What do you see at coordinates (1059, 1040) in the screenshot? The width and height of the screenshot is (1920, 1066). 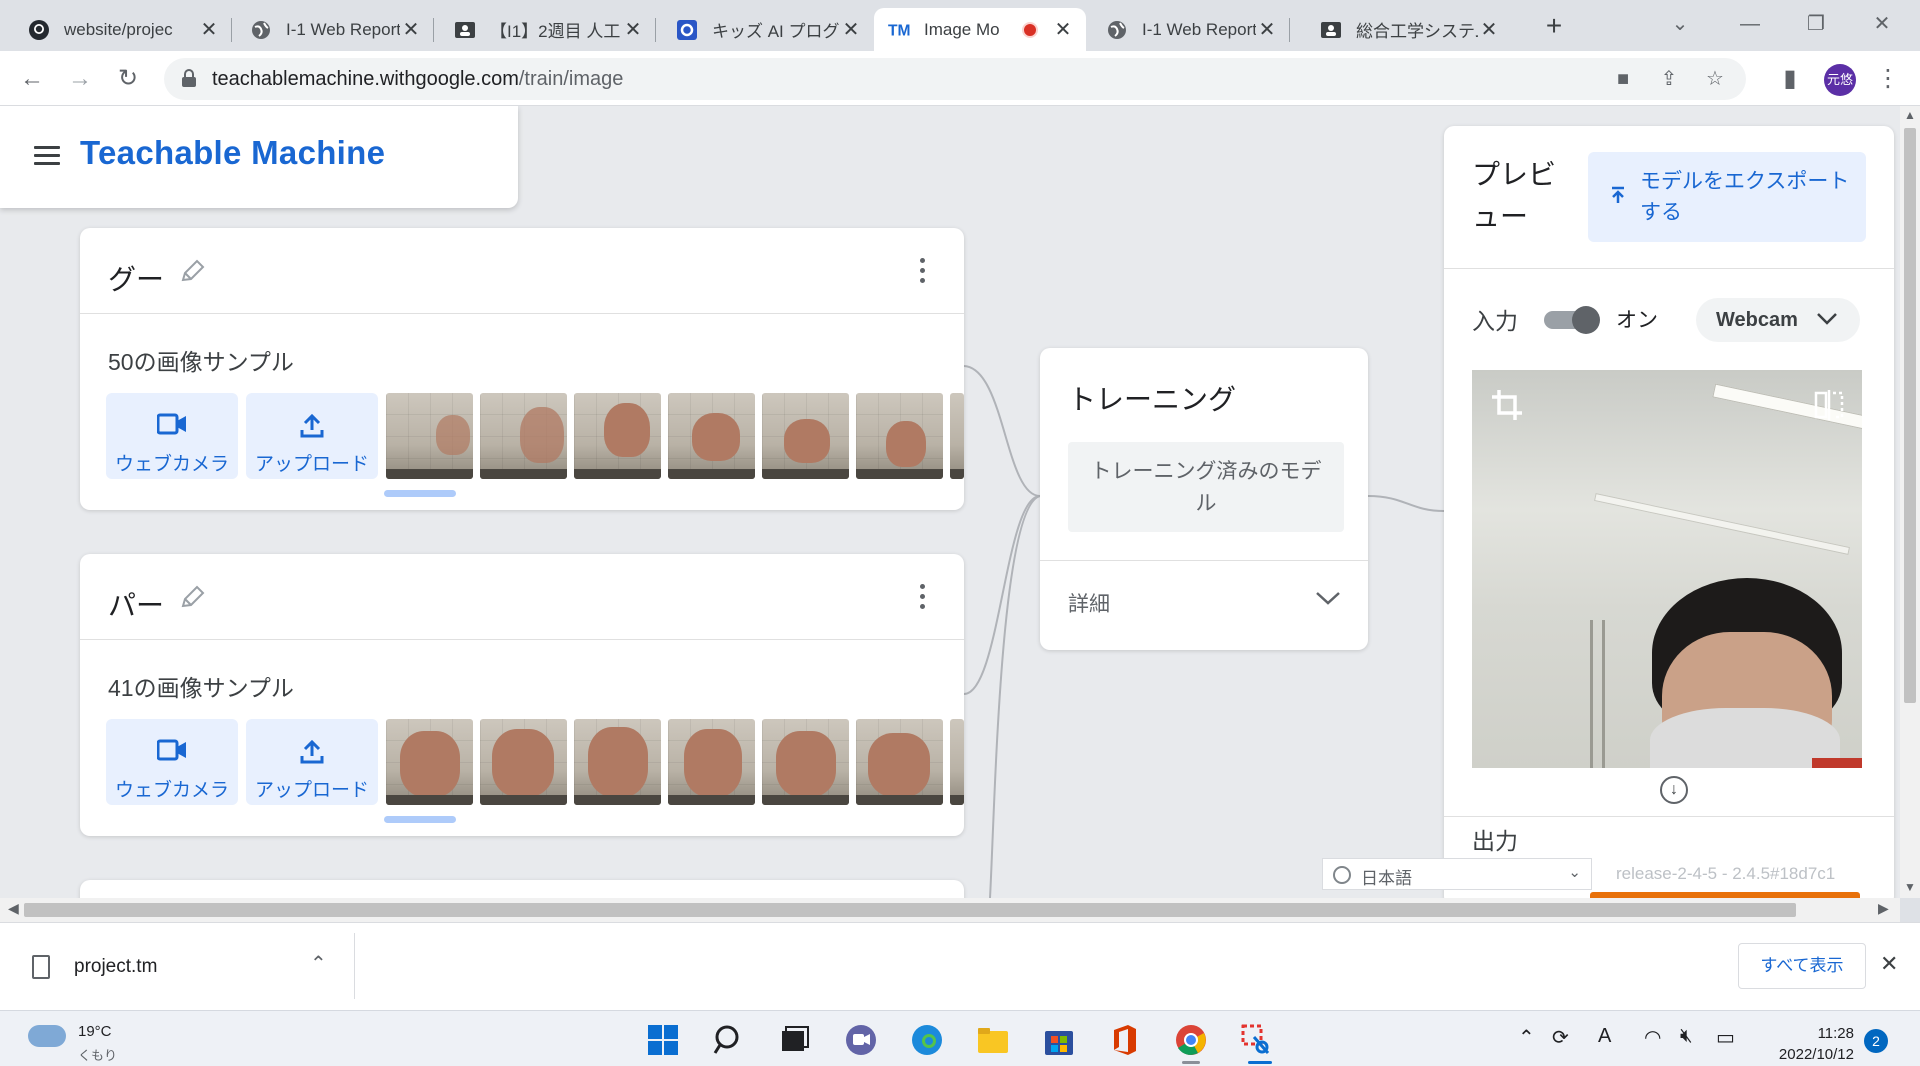 I see `microsoft-store-icon` at bounding box center [1059, 1040].